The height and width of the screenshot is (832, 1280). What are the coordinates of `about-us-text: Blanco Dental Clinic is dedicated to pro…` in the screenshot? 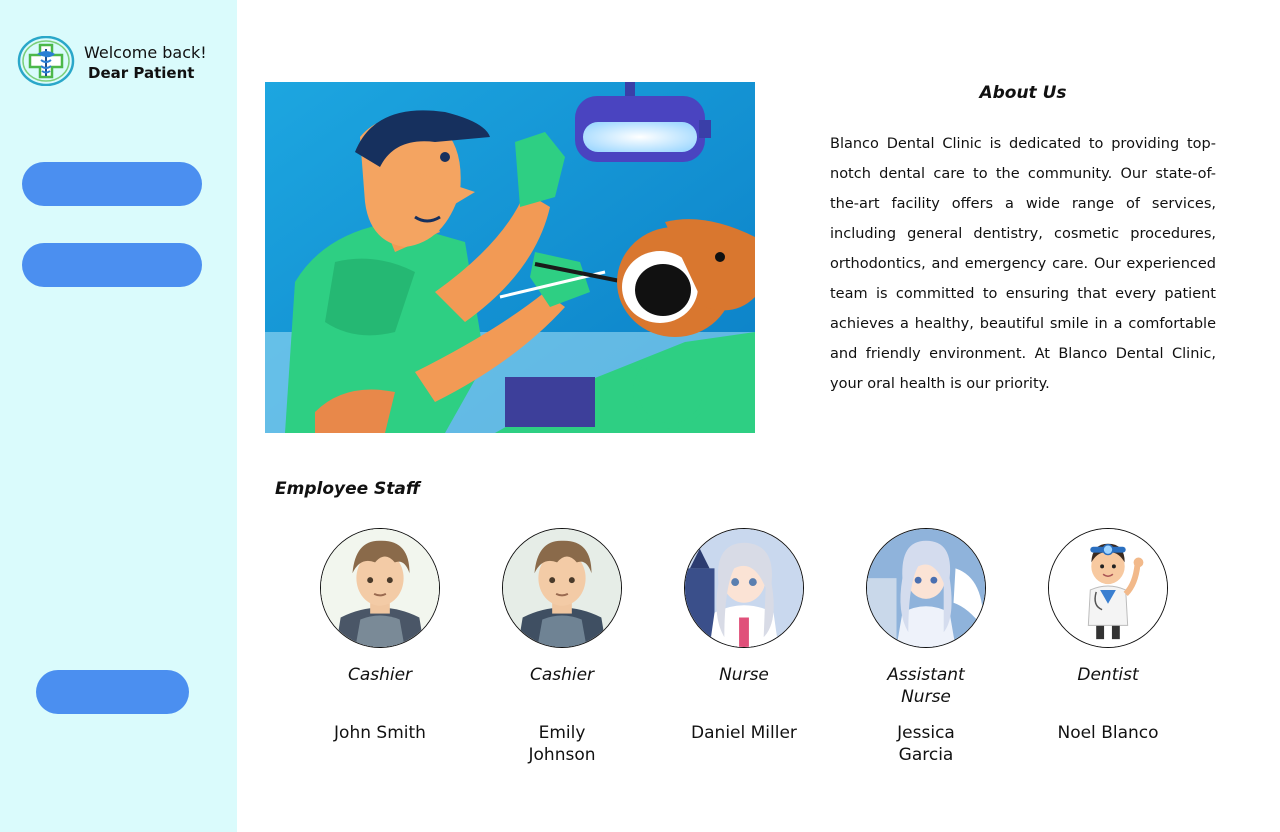 It's located at (1023, 264).